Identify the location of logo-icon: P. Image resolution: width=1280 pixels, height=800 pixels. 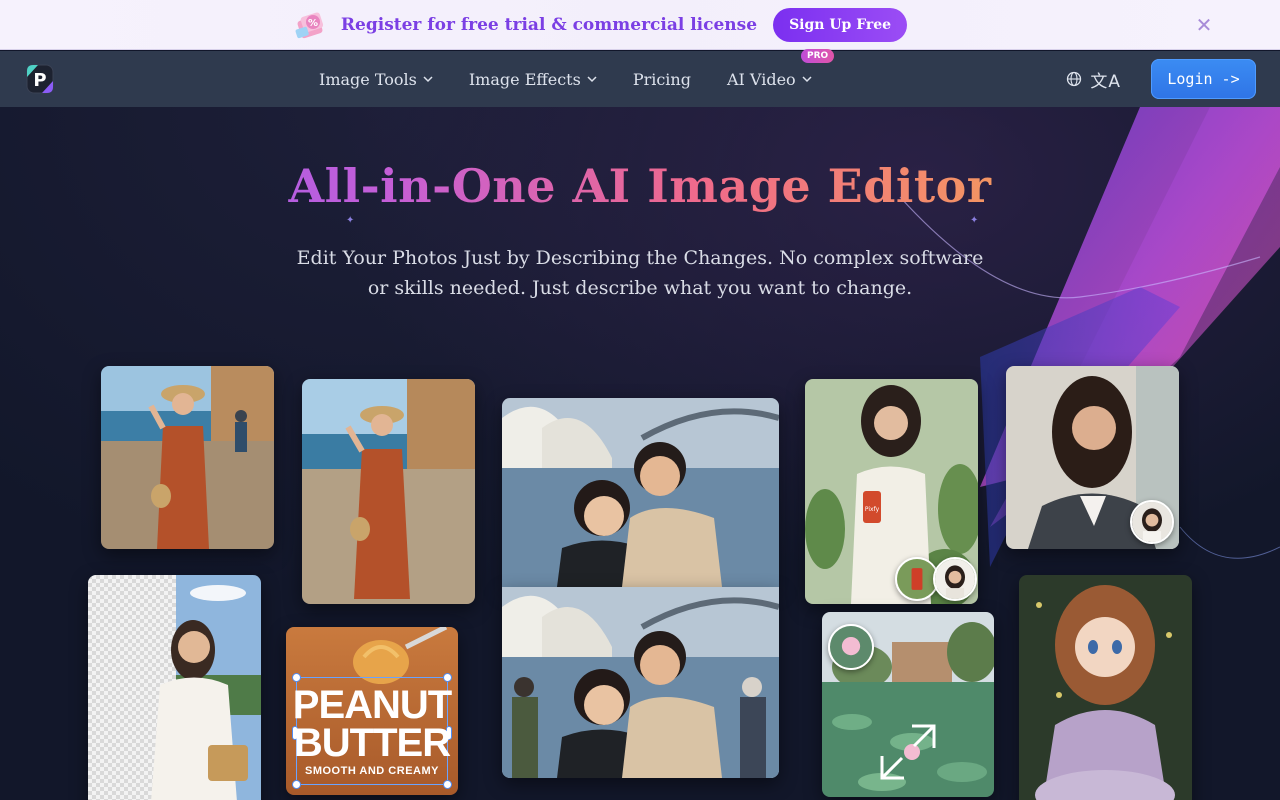
(40, 79).